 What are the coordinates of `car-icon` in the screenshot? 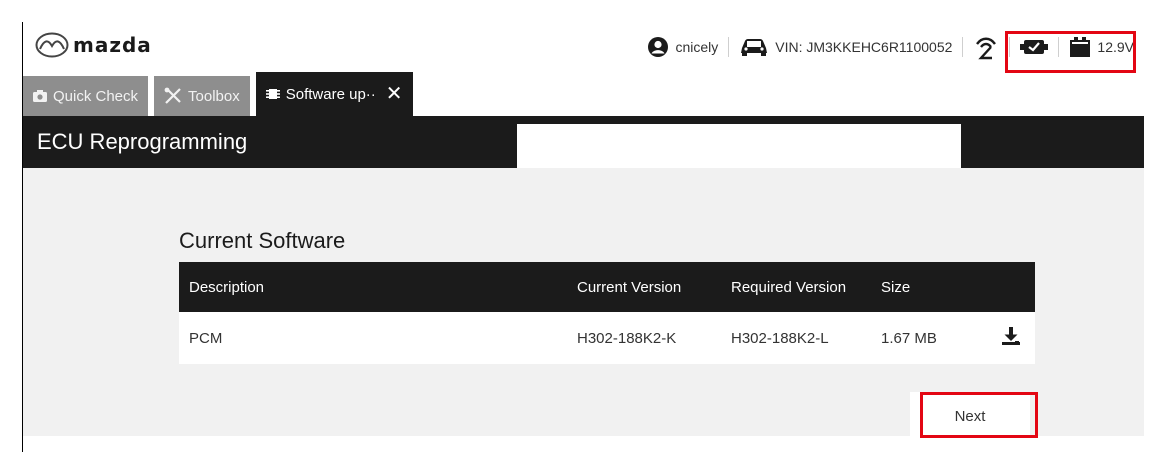 It's located at (754, 47).